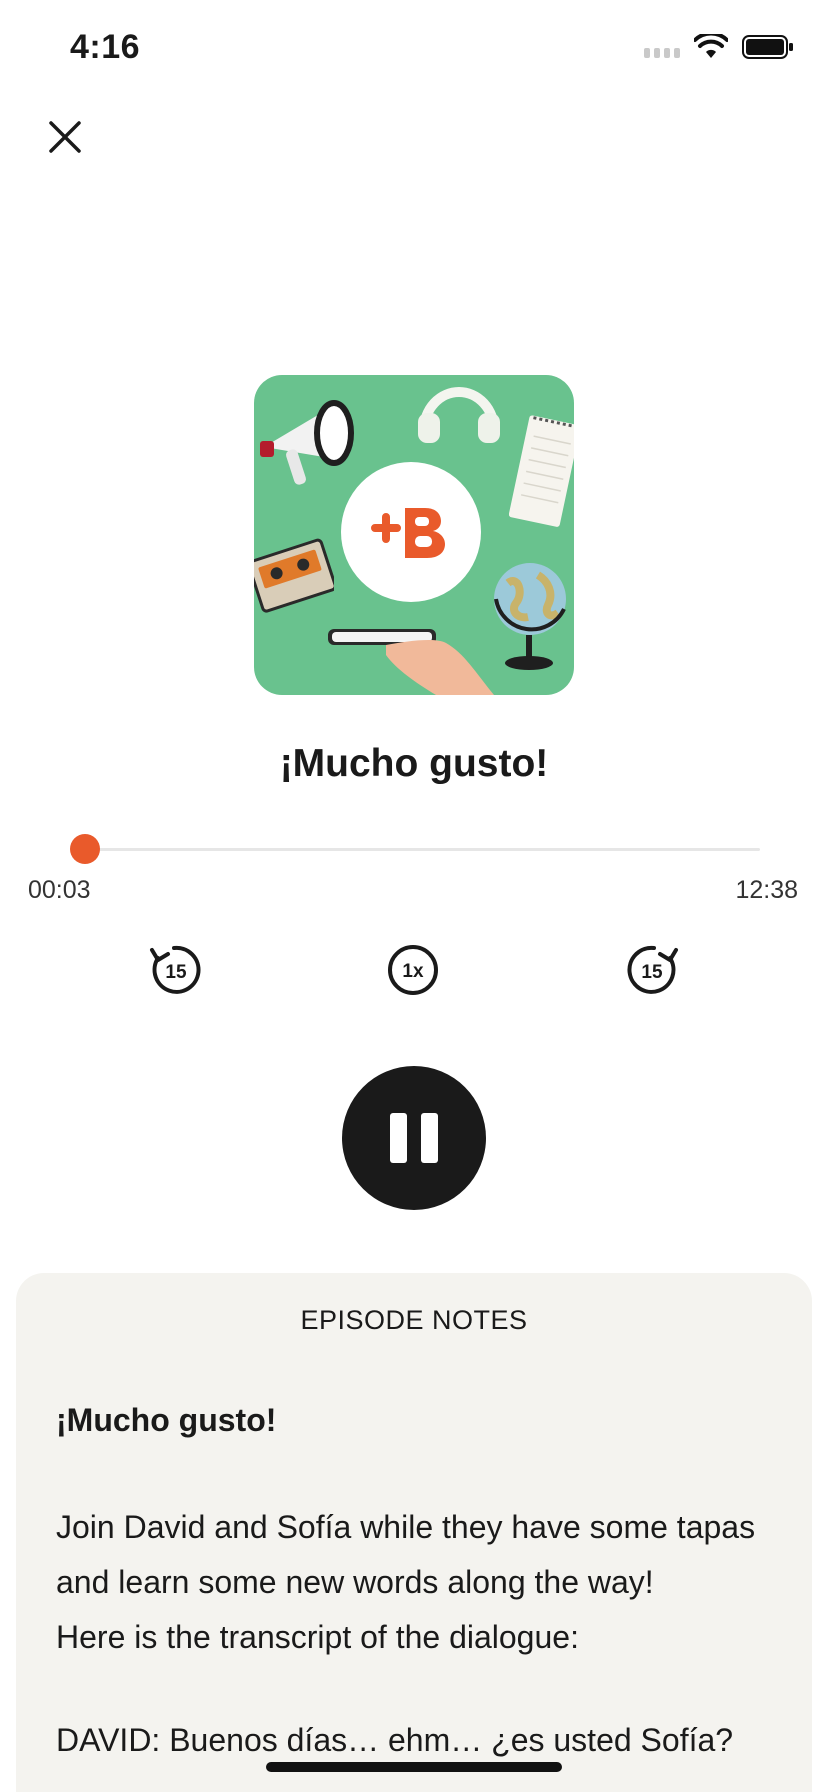  Describe the element at coordinates (307, 442) in the screenshot. I see `megaphone-icon` at that location.